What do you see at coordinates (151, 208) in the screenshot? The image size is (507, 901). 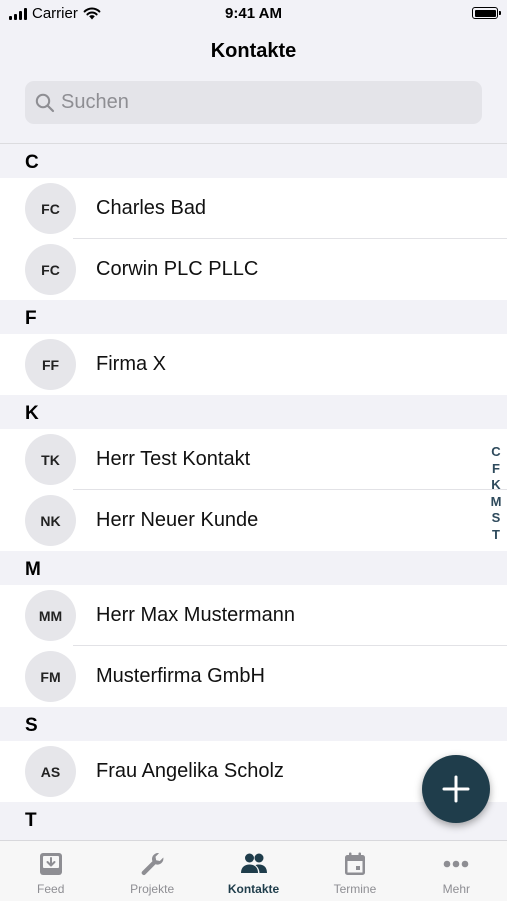 I see `contact-name: Charles Bad` at bounding box center [151, 208].